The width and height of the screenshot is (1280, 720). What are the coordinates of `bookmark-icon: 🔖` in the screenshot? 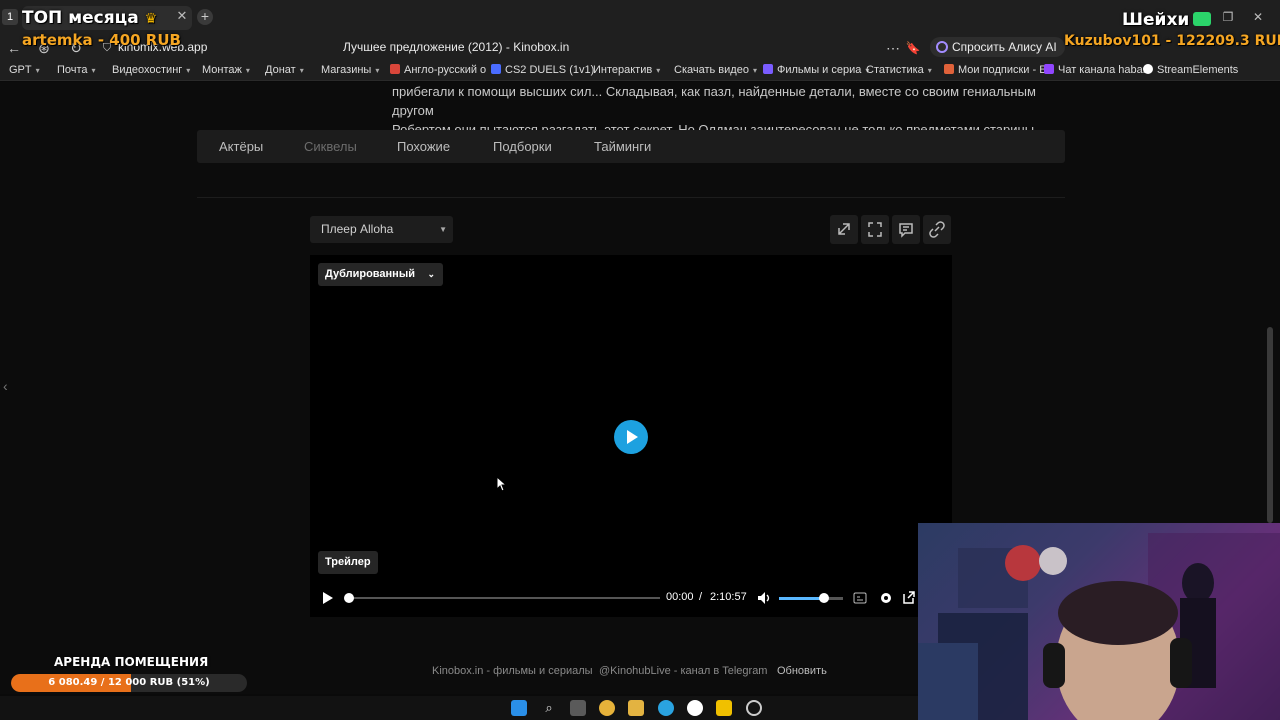 It's located at (913, 48).